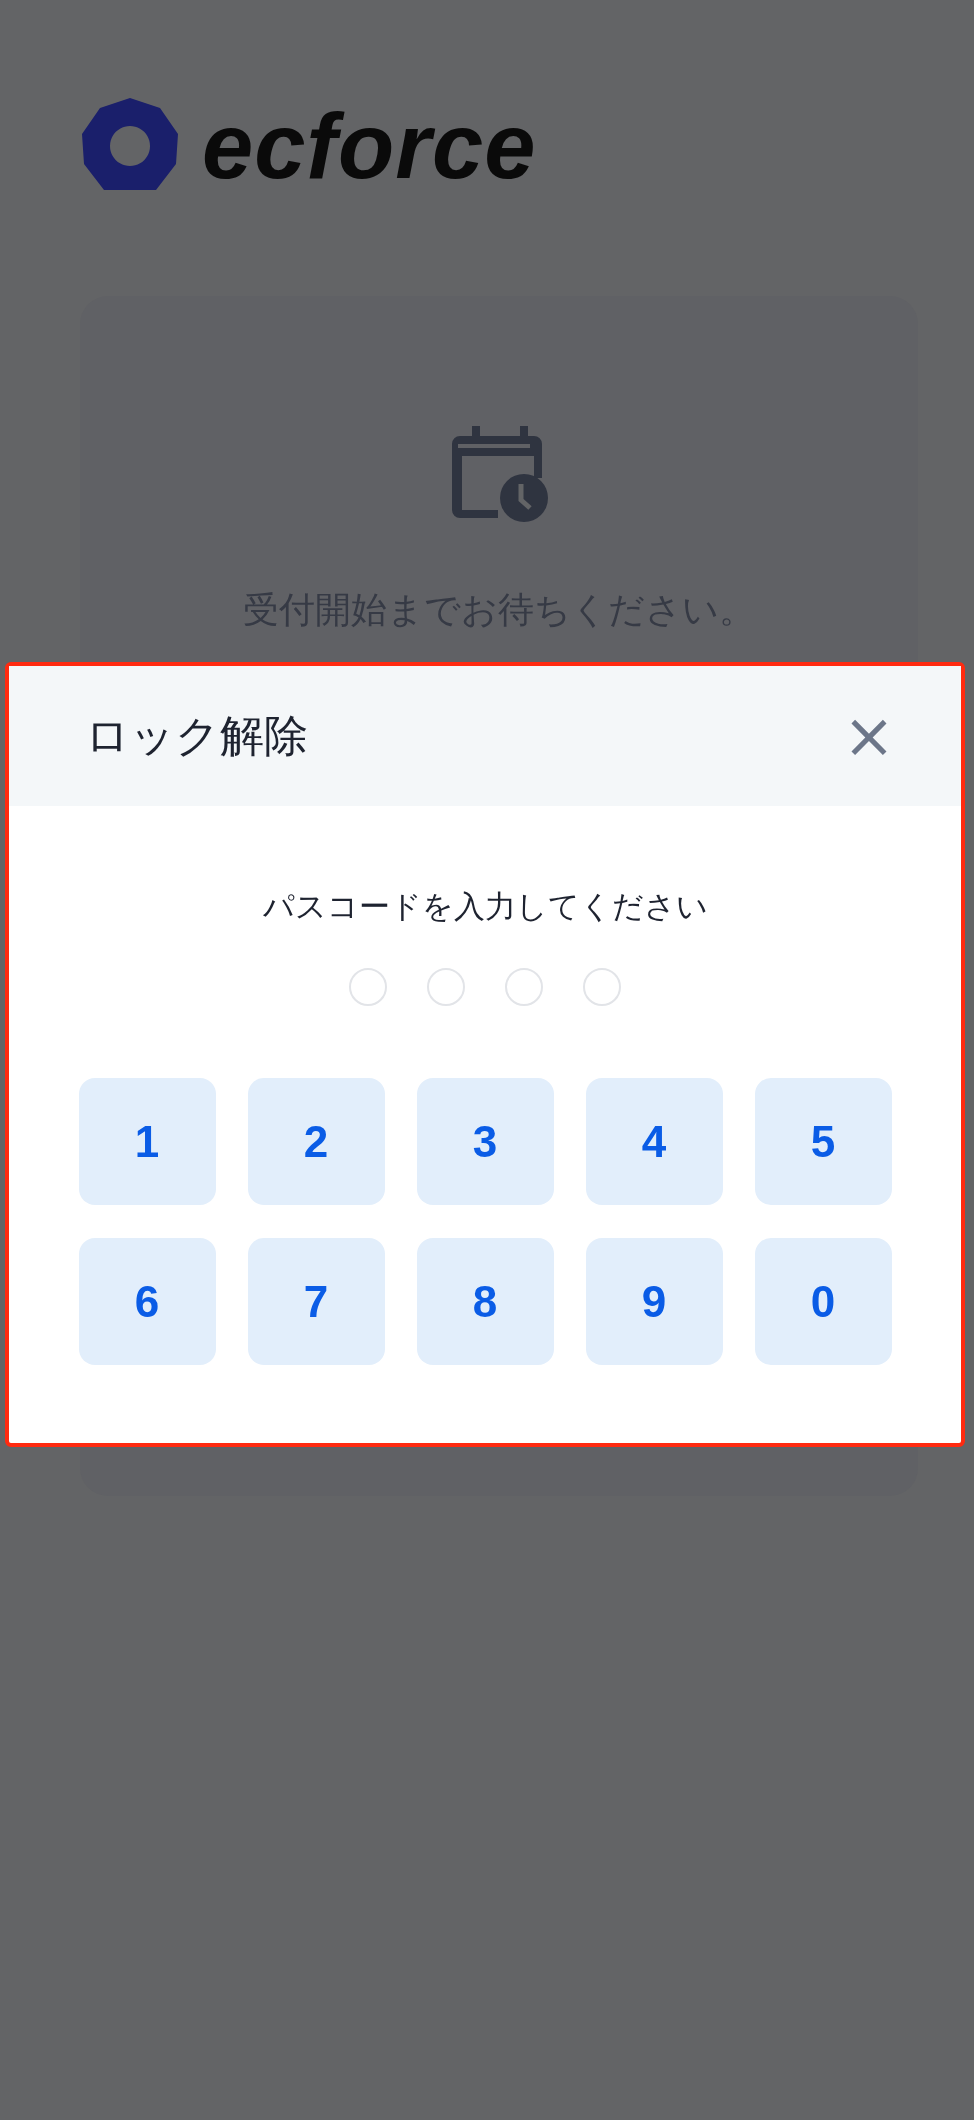 The height and width of the screenshot is (2120, 974). Describe the element at coordinates (823, 1141) in the screenshot. I see `digit-key: 5` at that location.